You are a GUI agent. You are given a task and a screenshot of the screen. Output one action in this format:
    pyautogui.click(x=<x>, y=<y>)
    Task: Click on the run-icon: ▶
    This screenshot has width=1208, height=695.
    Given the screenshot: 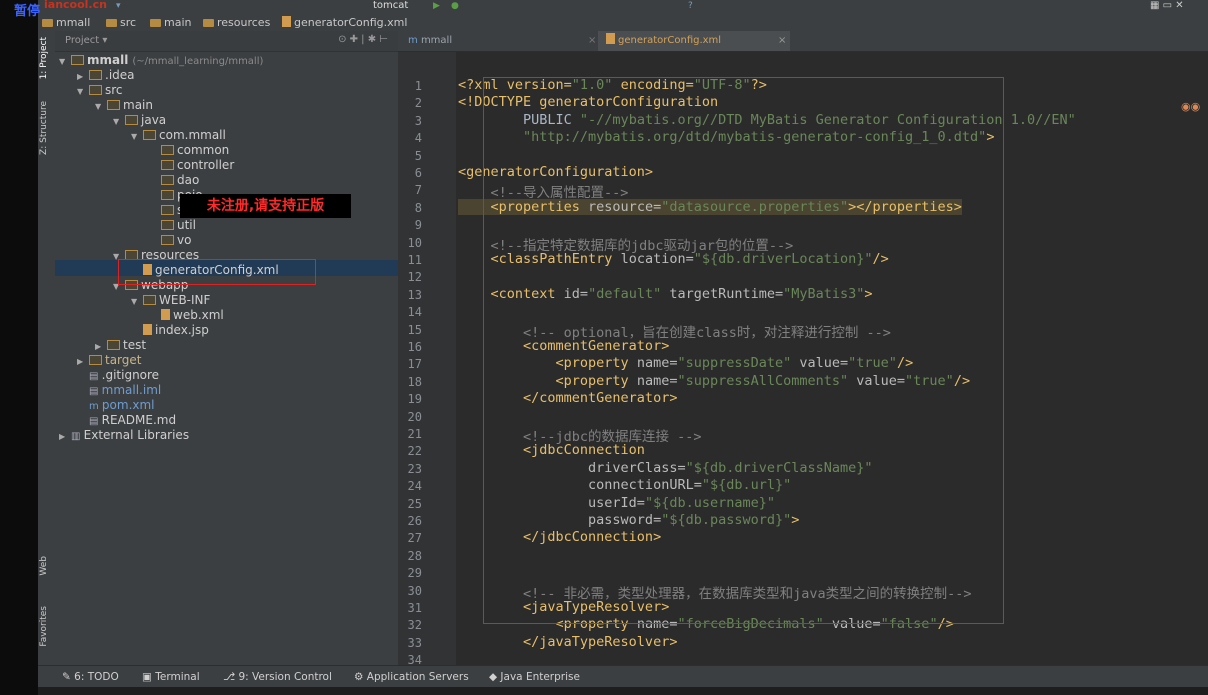 What is the action you would take?
    pyautogui.click(x=438, y=6)
    